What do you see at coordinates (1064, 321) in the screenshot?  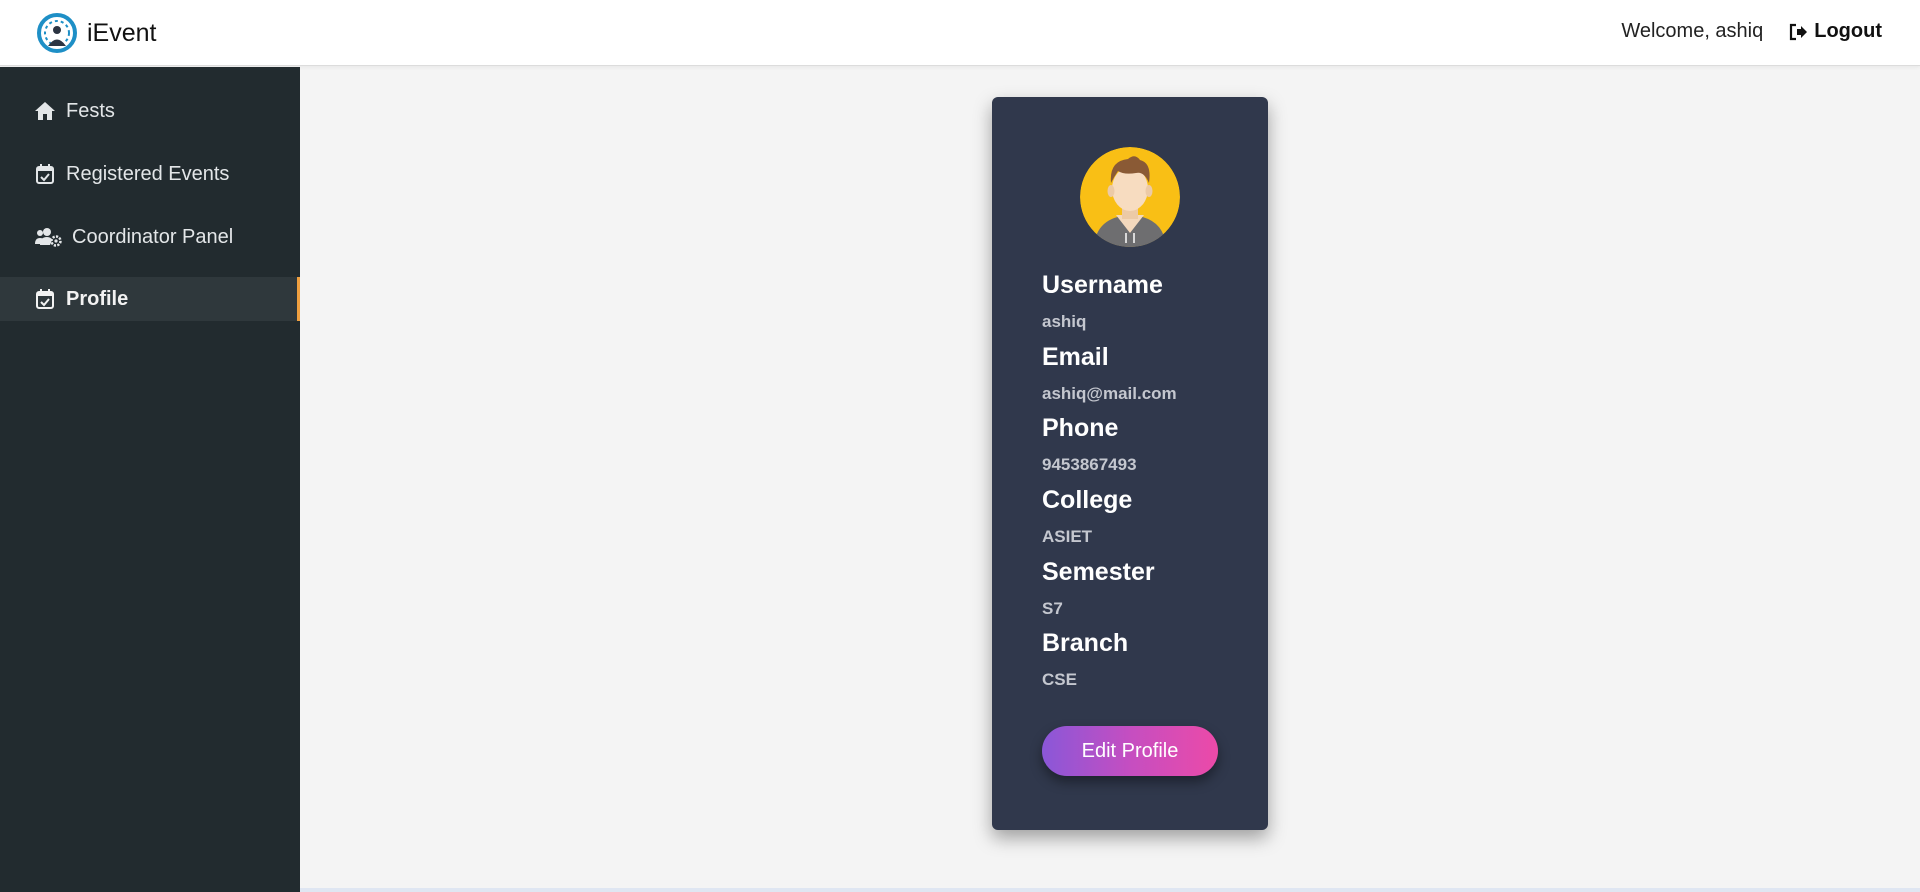 I see `field-value: ashiq` at bounding box center [1064, 321].